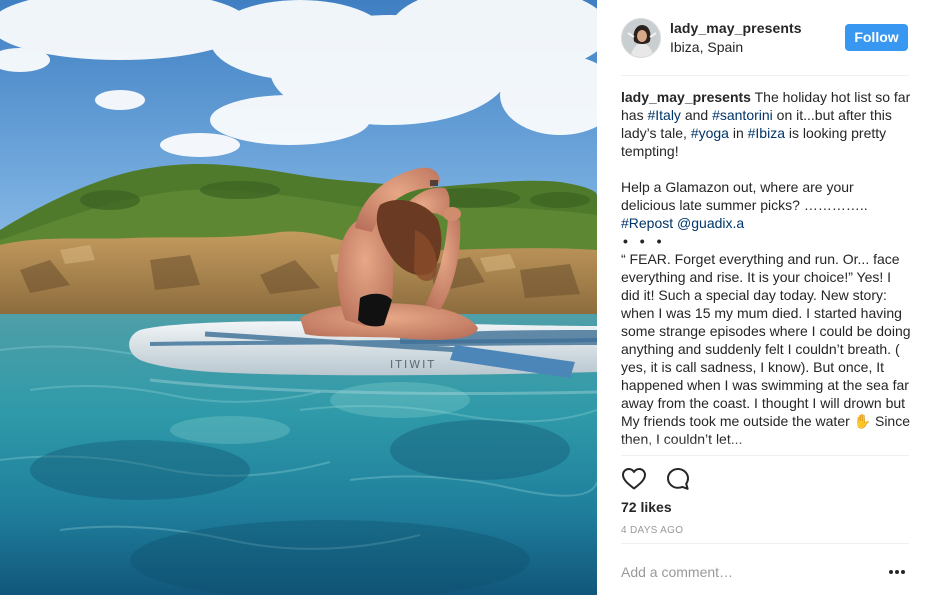  What do you see at coordinates (765, 47) in the screenshot?
I see `post-header: lady_may_presents Ibiza, Spain Follow` at bounding box center [765, 47].